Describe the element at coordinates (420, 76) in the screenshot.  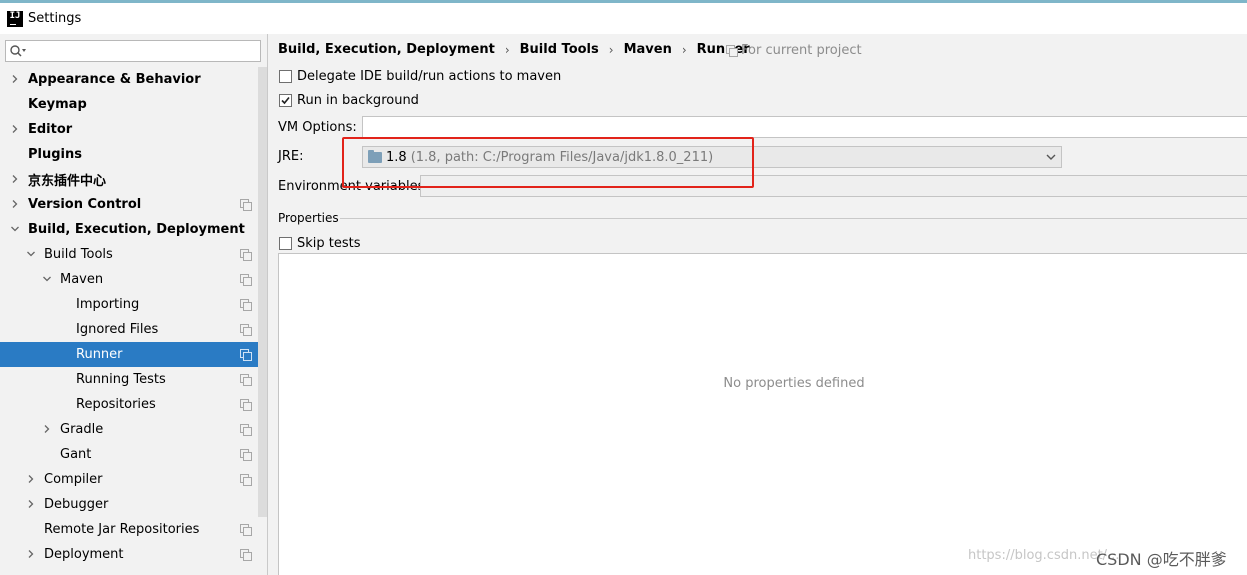
I see `delegate-build-checkbox: Delegate IDE build/run actions to maven` at that location.